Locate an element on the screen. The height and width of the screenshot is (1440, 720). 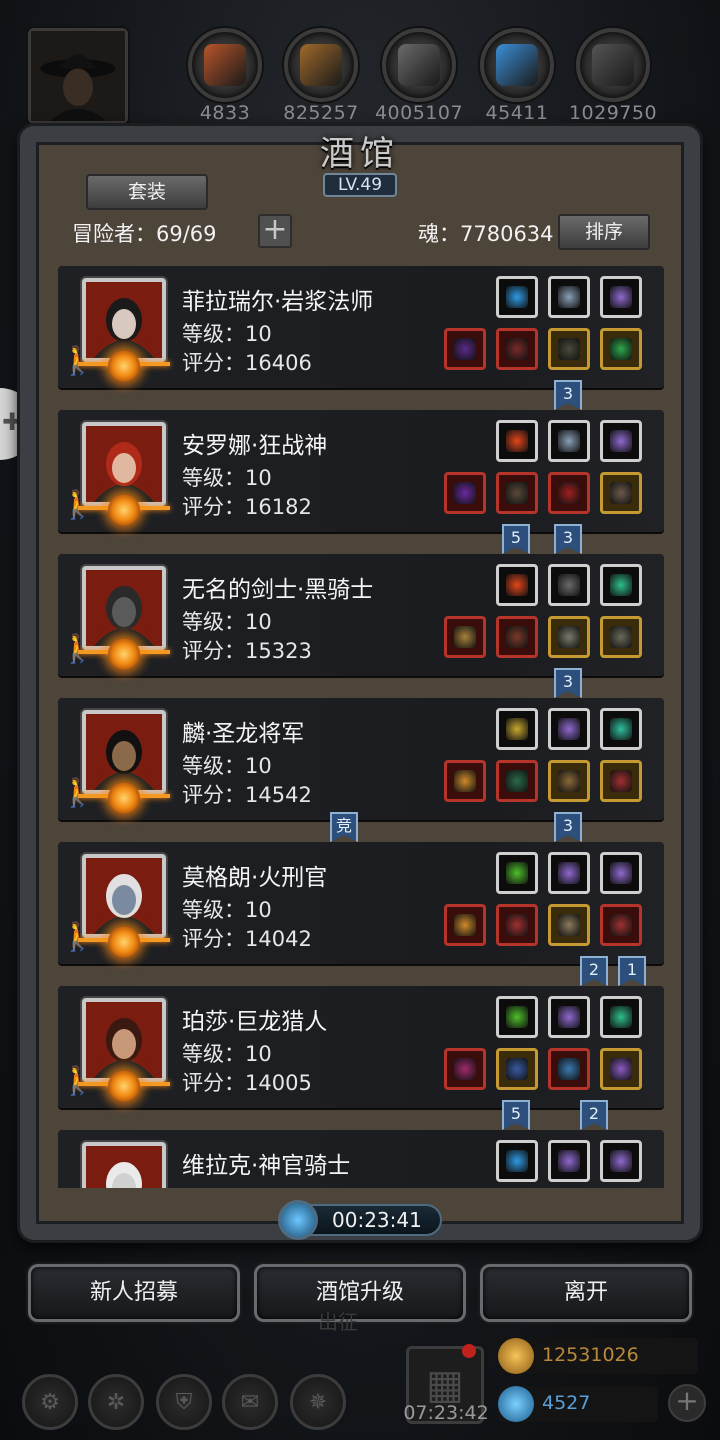
enhance-ribbon: 竞 is located at coordinates (344, 827).